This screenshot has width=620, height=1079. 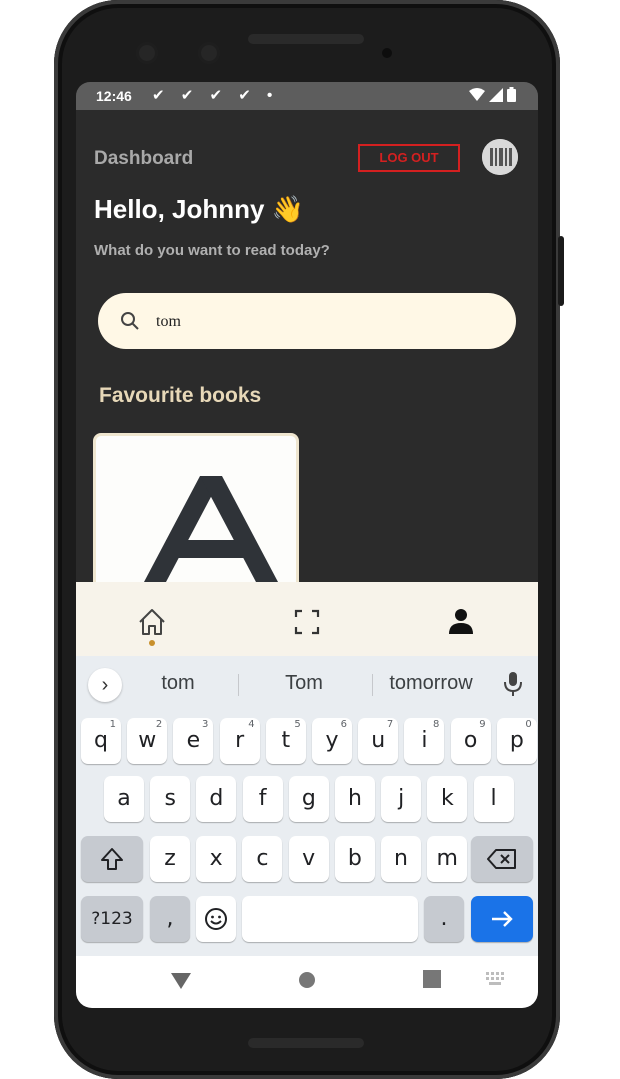 What do you see at coordinates (436, 724) in the screenshot?
I see `key-hint: 8` at bounding box center [436, 724].